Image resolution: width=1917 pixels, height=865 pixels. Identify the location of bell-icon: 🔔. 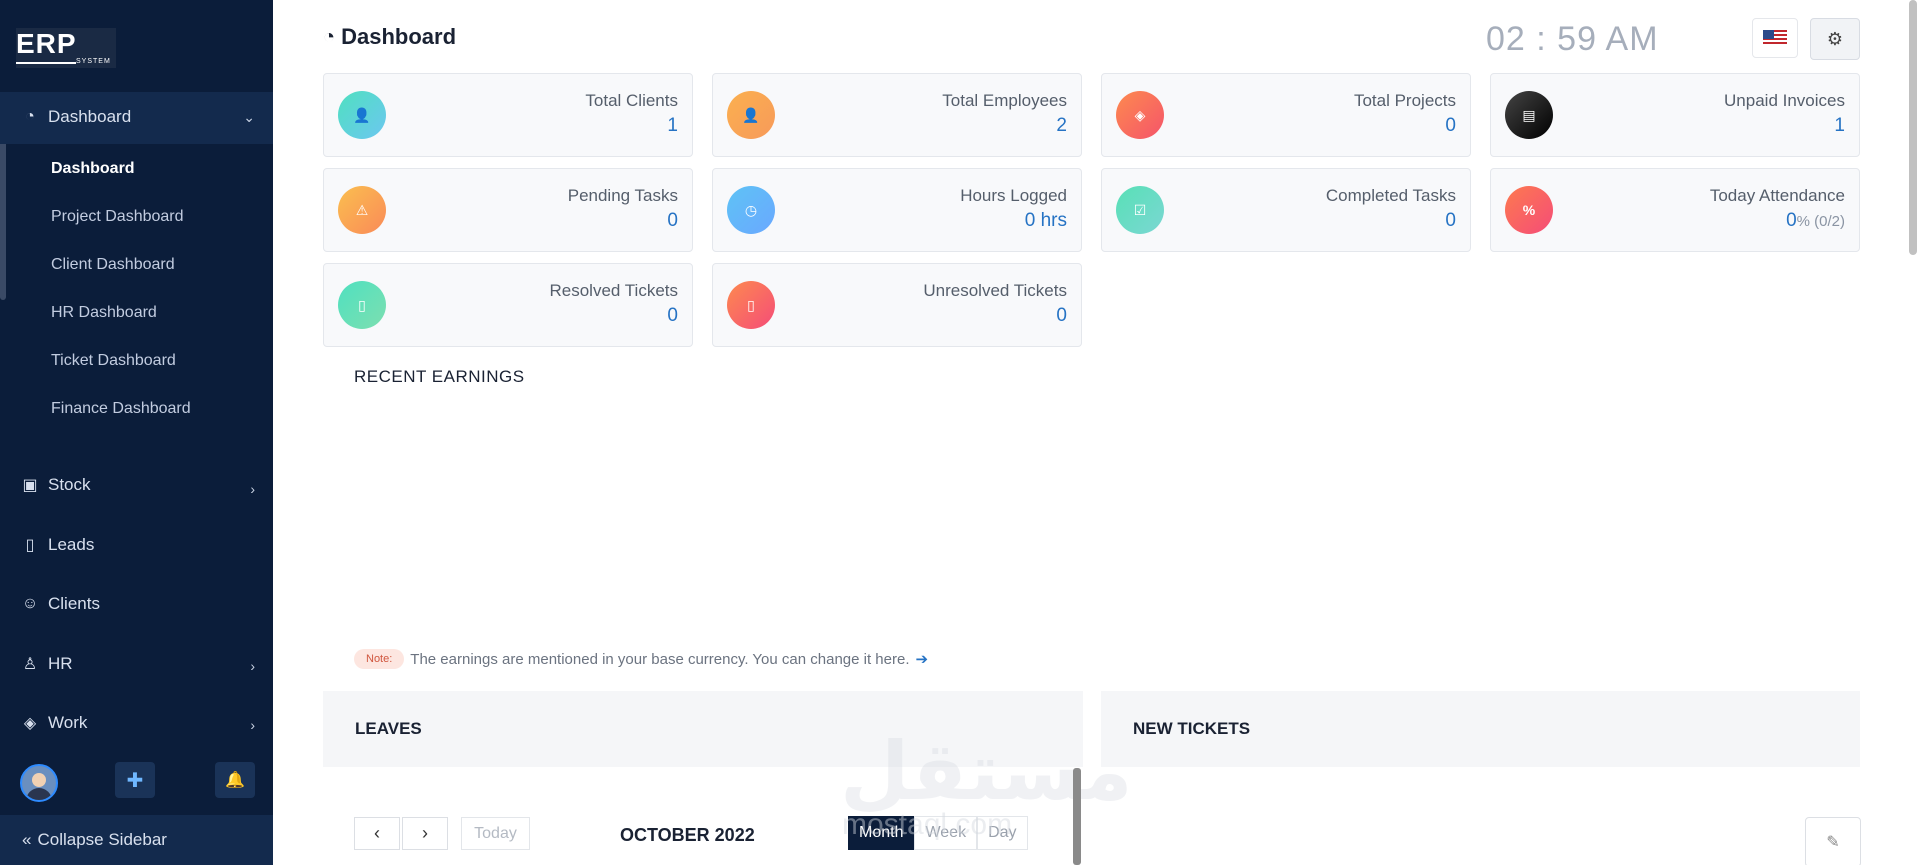
(235, 780).